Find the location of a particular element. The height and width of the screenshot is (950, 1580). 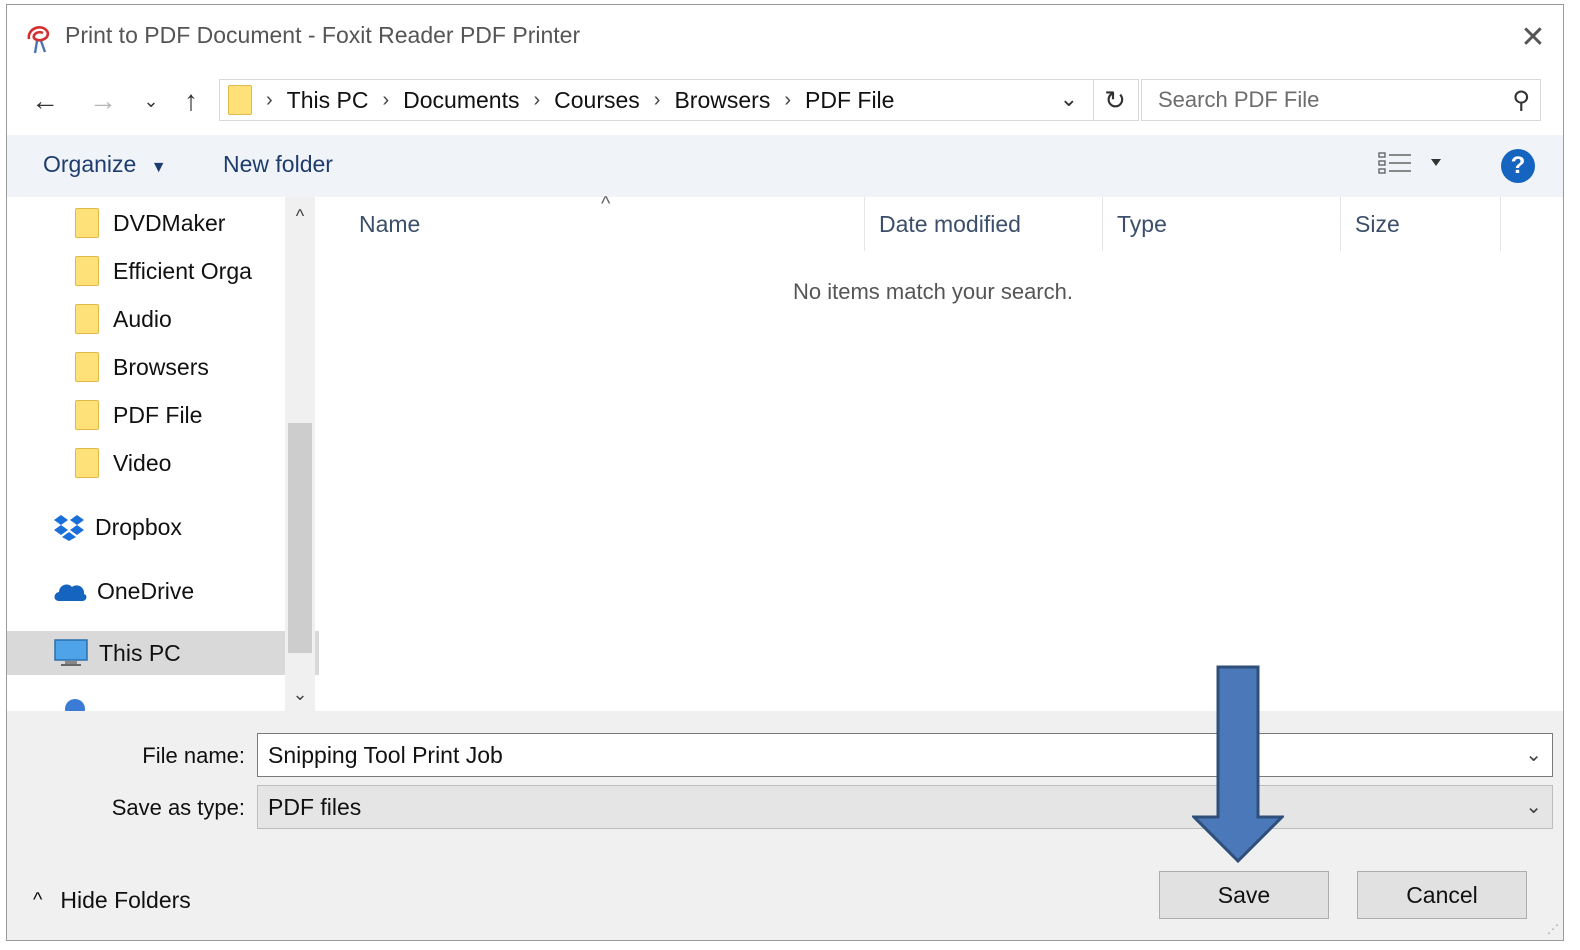

search-icon: ⚲ is located at coordinates (1521, 100).